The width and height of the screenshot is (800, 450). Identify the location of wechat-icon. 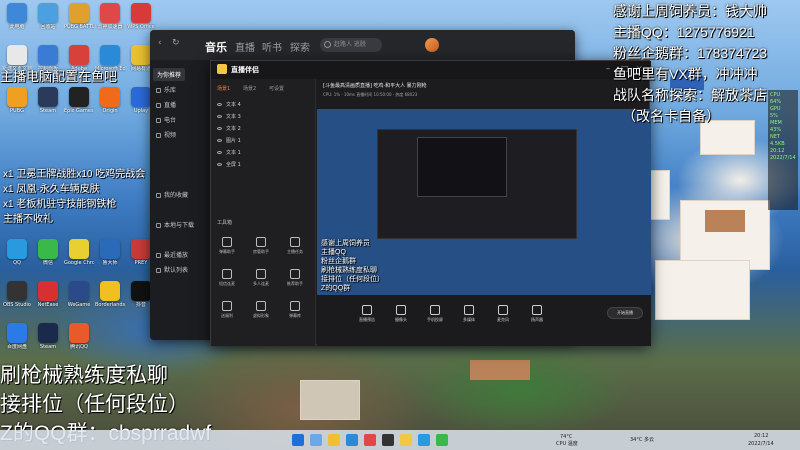
(442, 440).